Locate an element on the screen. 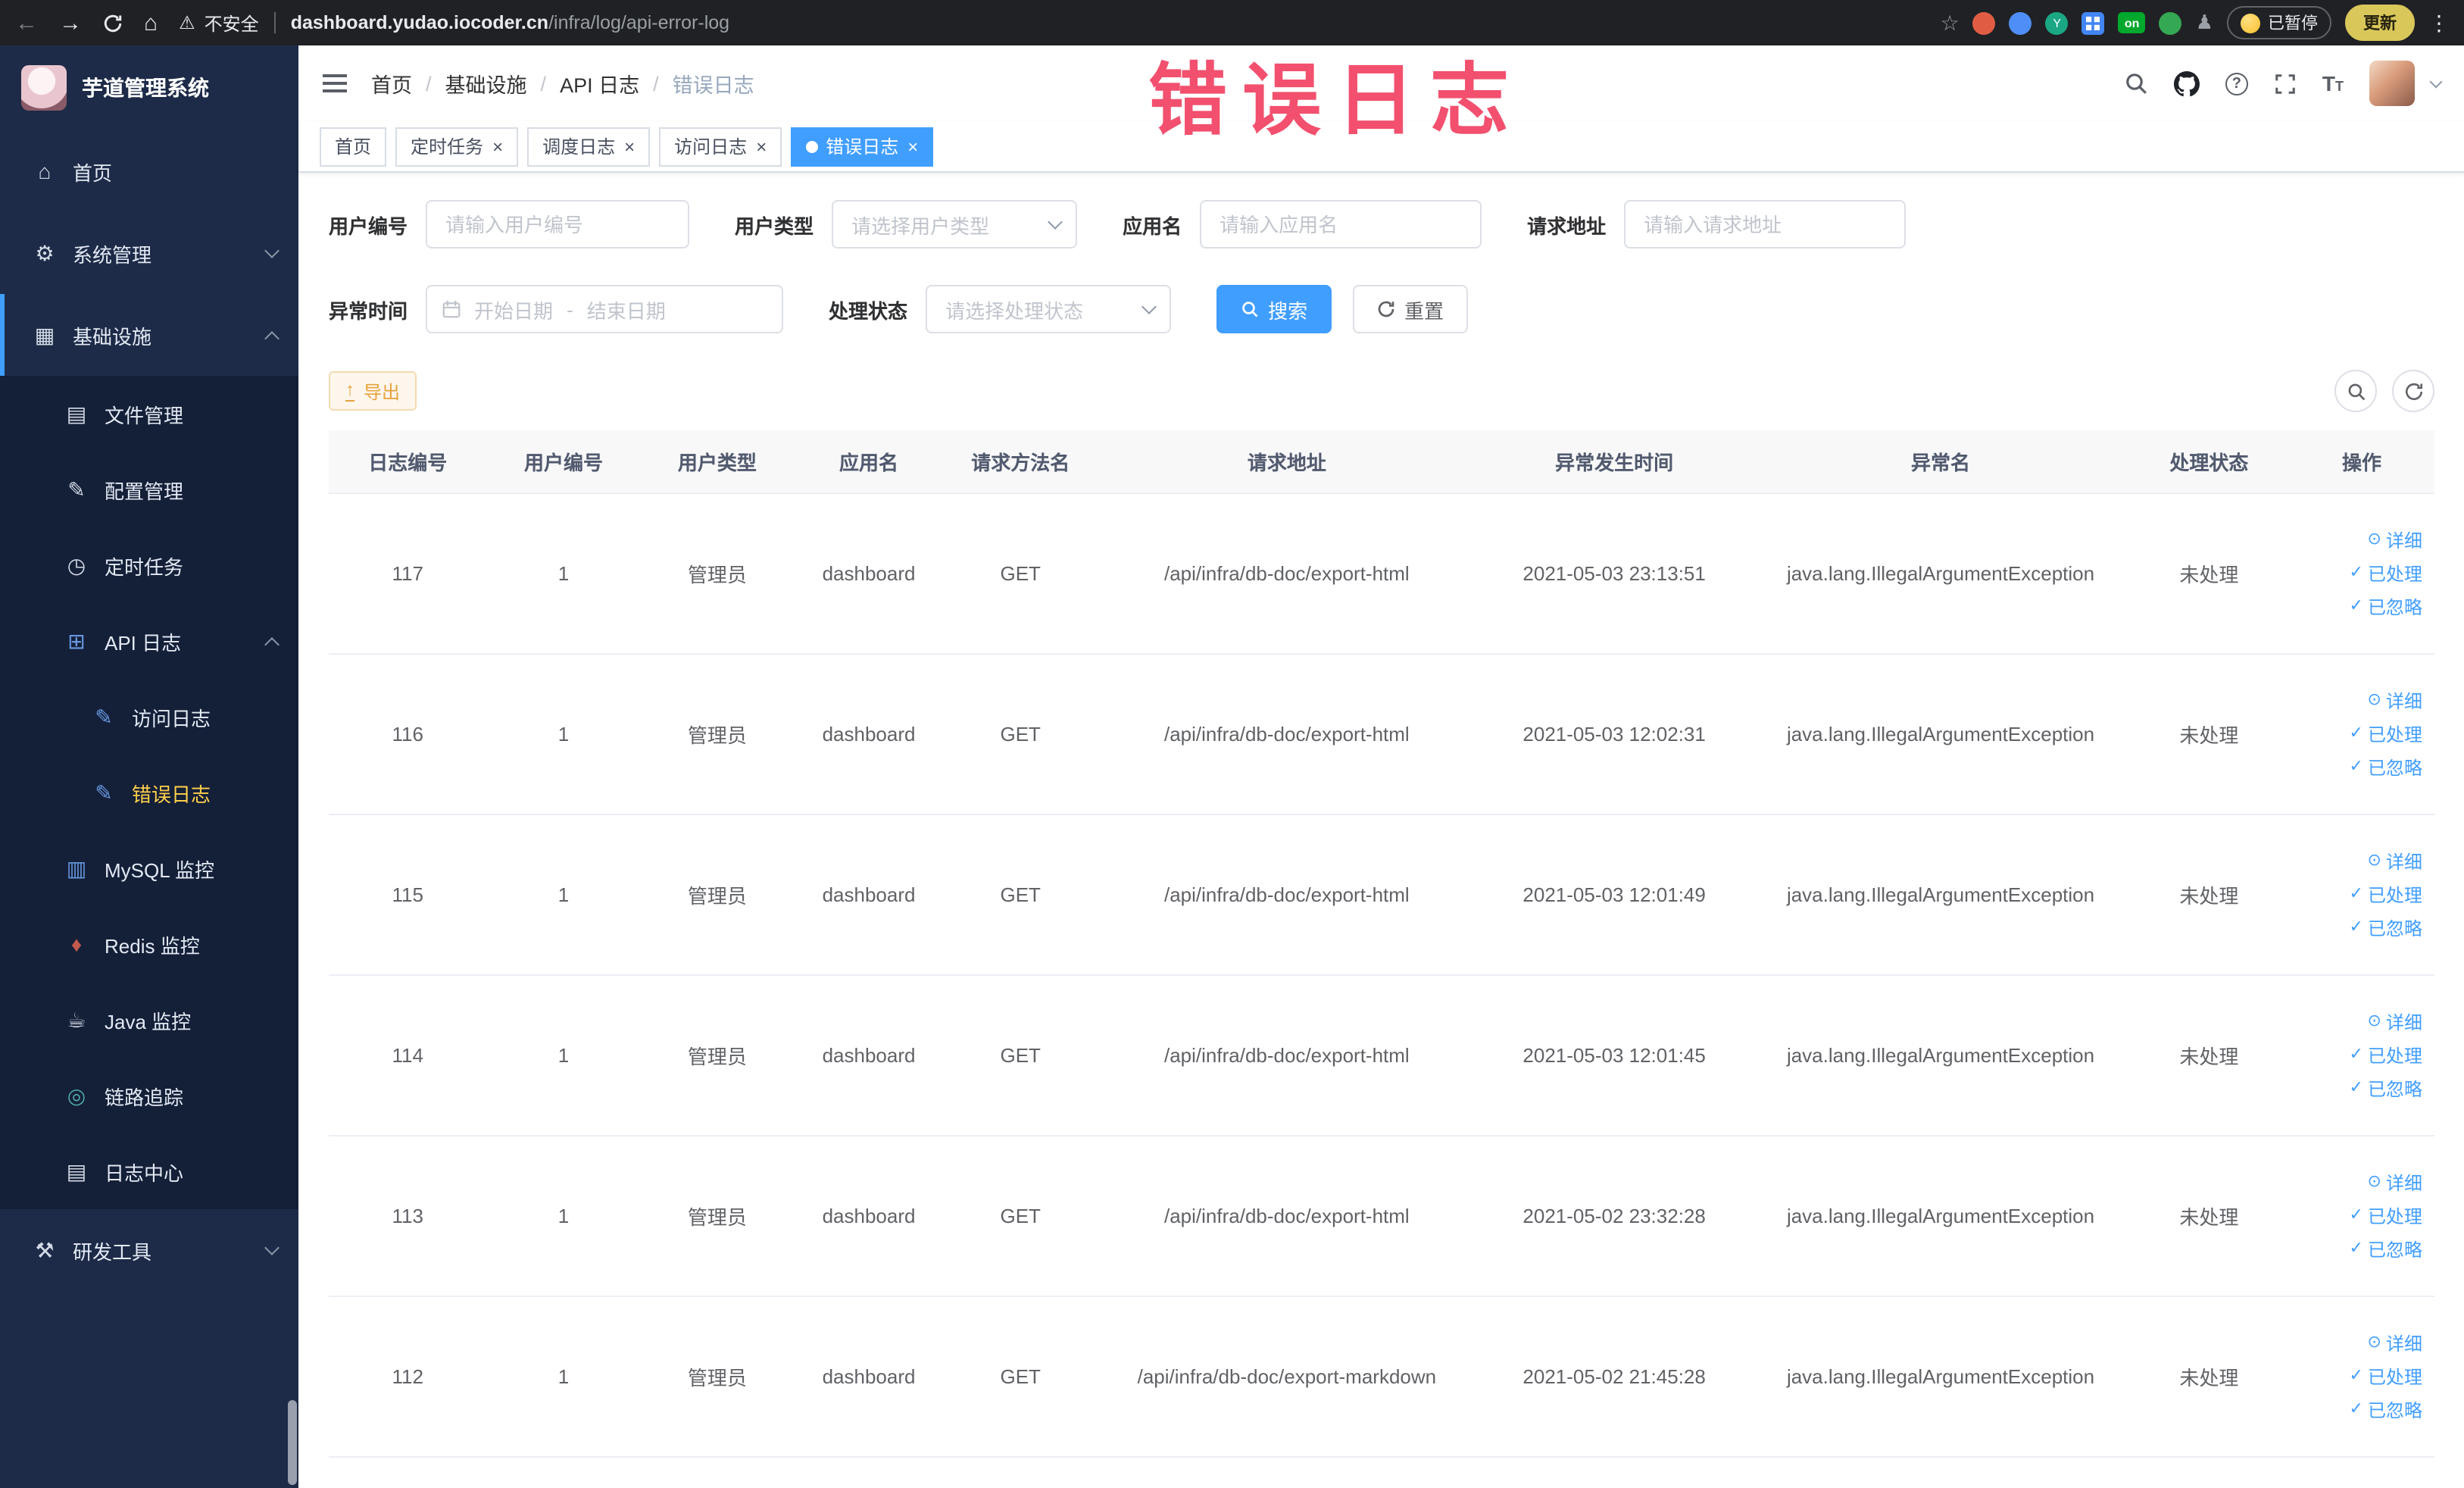 This screenshot has width=2464, height=1488. cell-url: /api/infra/db-doc/export-html is located at coordinates (1287, 573).